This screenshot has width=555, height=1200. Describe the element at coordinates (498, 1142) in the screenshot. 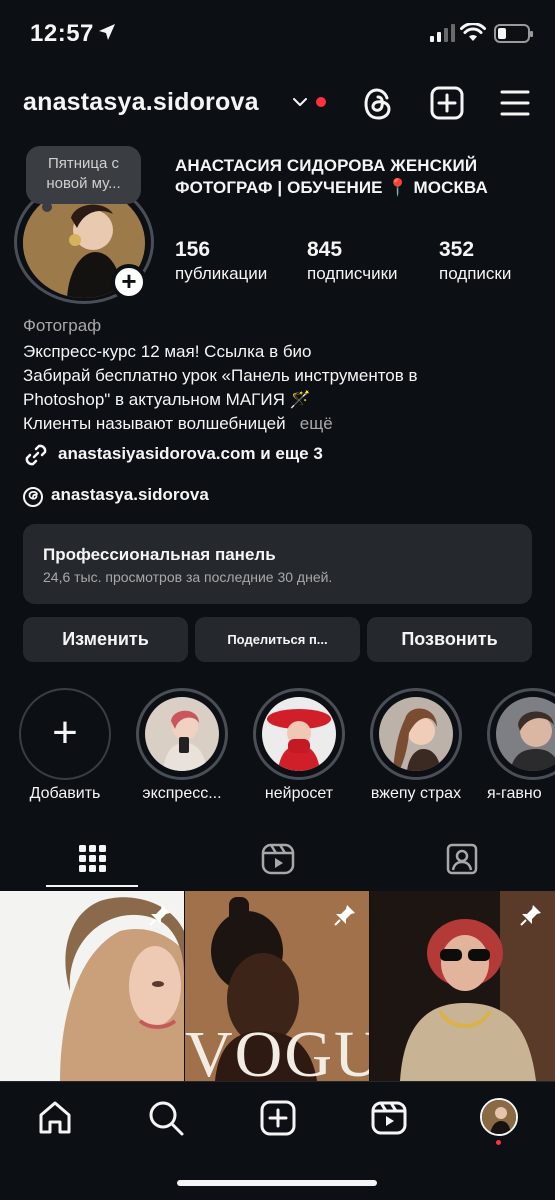

I see `profile-notification-dot` at that location.